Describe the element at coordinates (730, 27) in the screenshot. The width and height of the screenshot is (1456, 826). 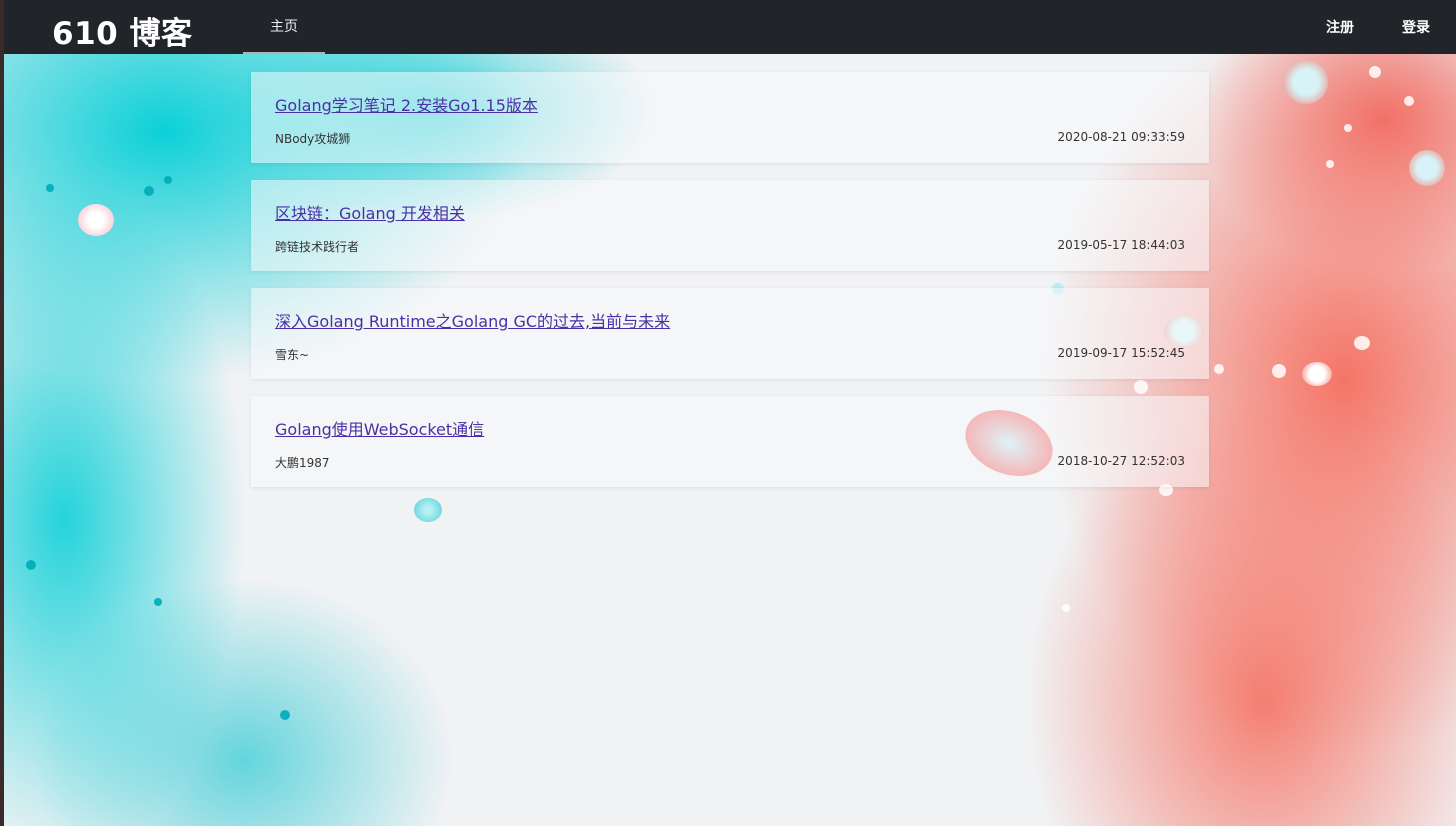
I see `top-navbar: 610 博客 主页 注册 登录` at that location.